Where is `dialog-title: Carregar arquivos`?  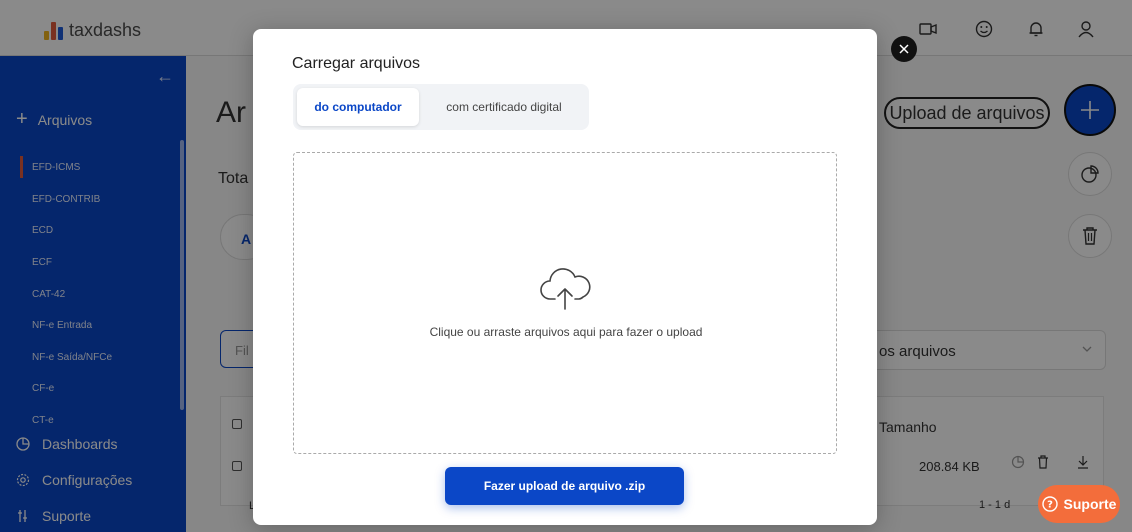
dialog-title: Carregar arquivos is located at coordinates (356, 63).